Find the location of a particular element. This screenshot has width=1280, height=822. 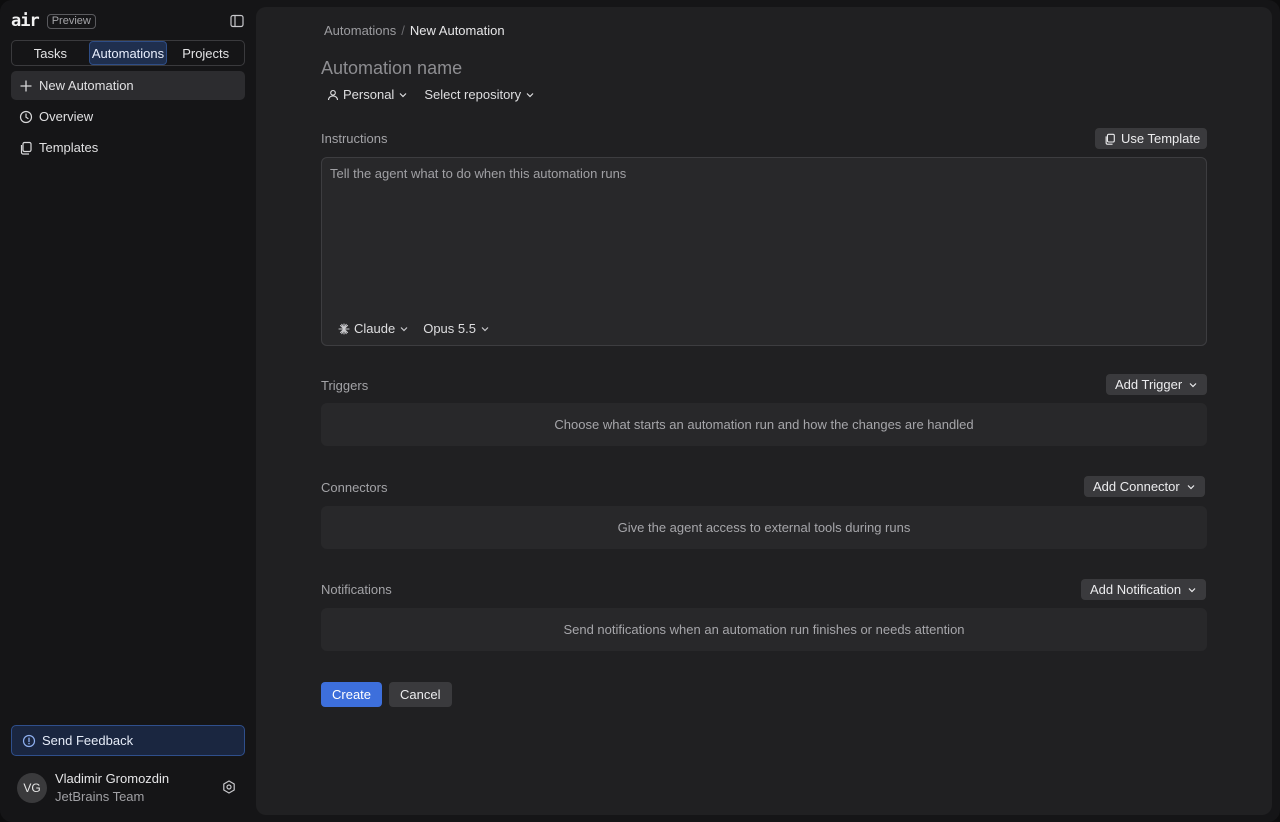

breadcrumb: Automations / New Automation is located at coordinates (414, 30).